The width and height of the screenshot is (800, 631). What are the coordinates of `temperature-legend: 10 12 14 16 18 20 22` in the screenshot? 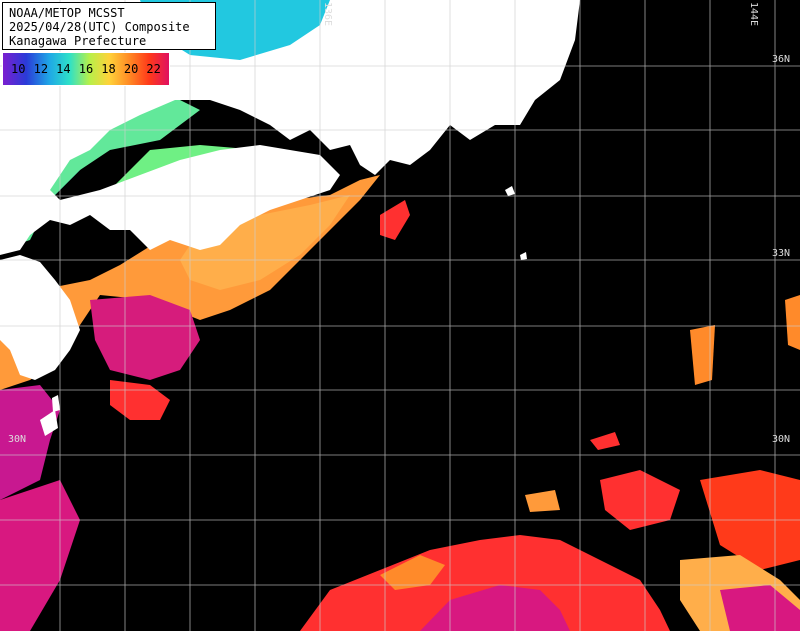 It's located at (86, 69).